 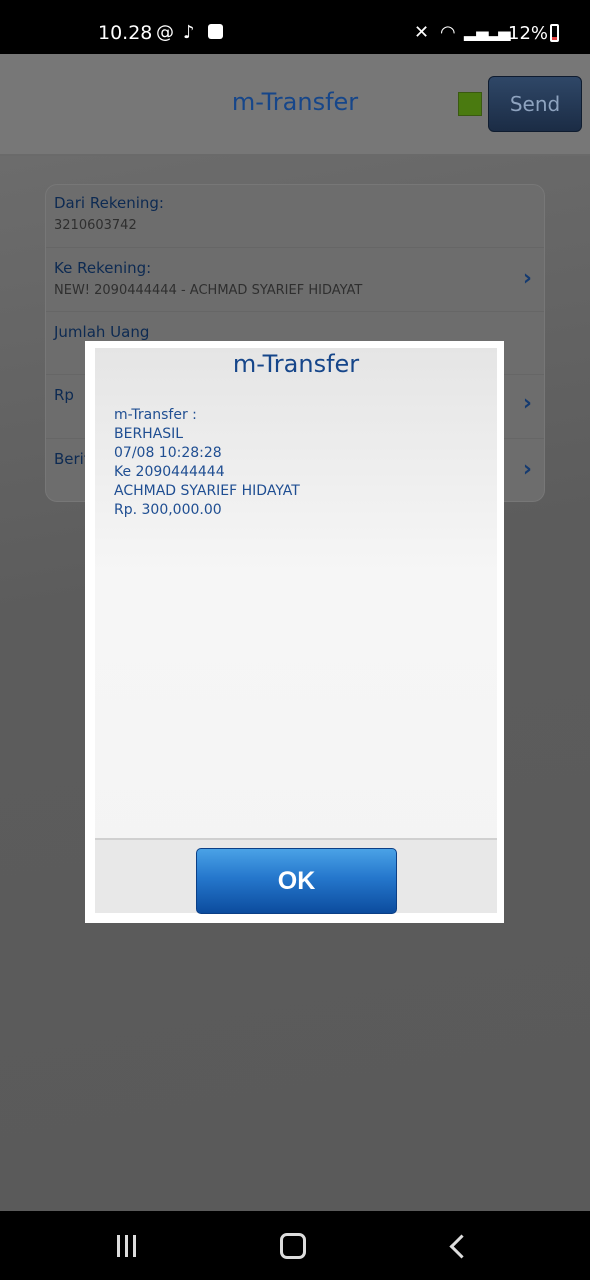 What do you see at coordinates (208, 290) in the screenshot?
I see `to-account-value: NEW! 2090444444 - ACHMAD SYARIEF HIDAYAT` at bounding box center [208, 290].